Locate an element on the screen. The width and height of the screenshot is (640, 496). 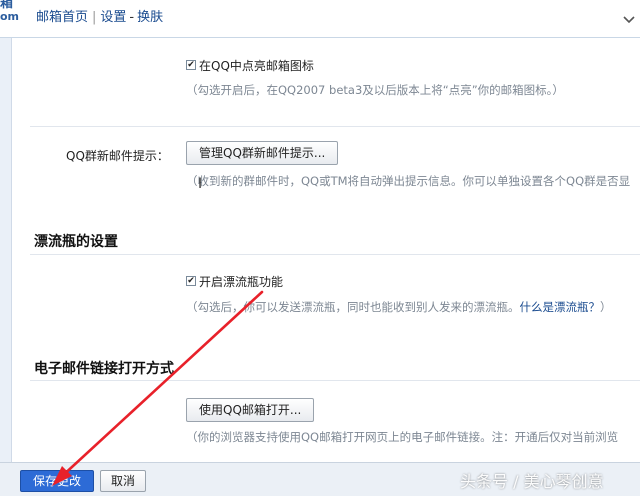
nav-skin-link: 换肤 is located at coordinates (150, 17).